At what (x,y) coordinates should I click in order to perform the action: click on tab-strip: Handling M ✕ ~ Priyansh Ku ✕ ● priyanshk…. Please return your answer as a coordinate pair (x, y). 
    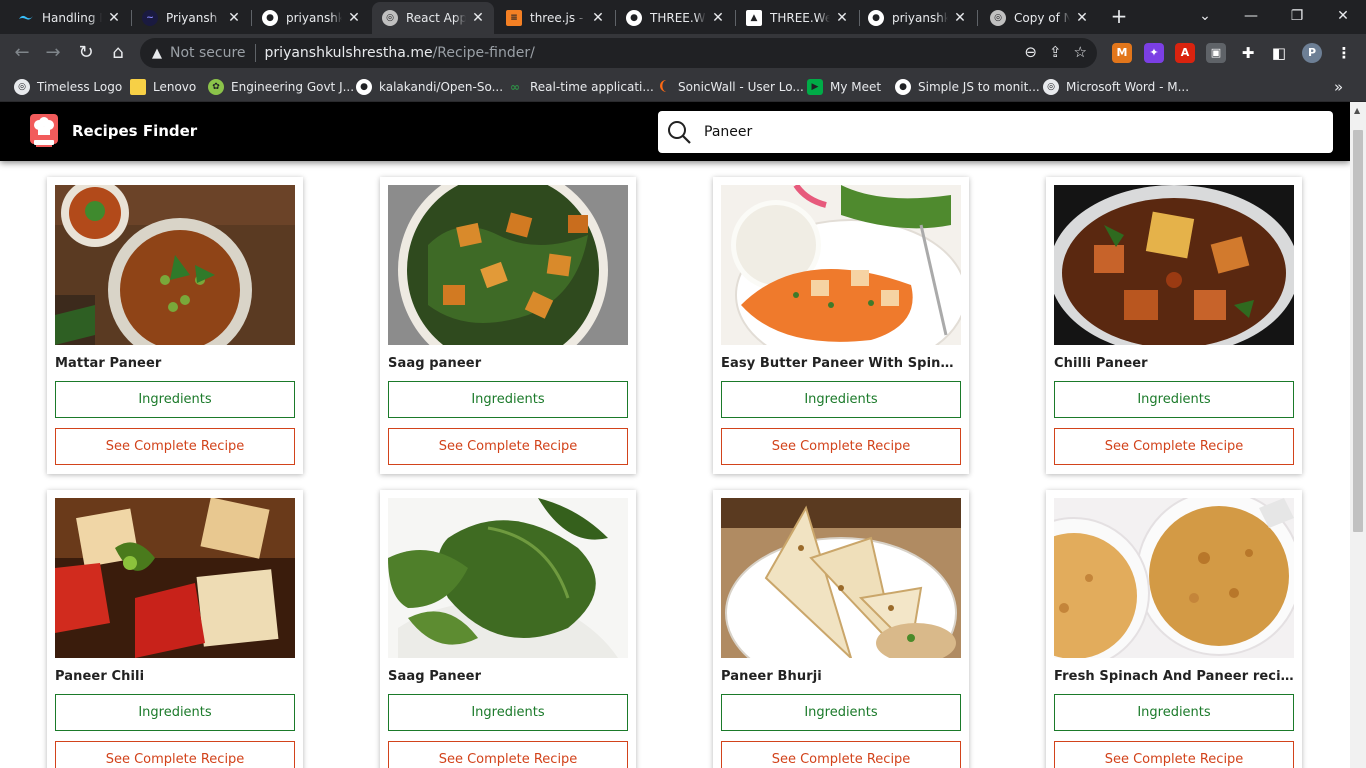
    Looking at the image, I should click on (683, 17).